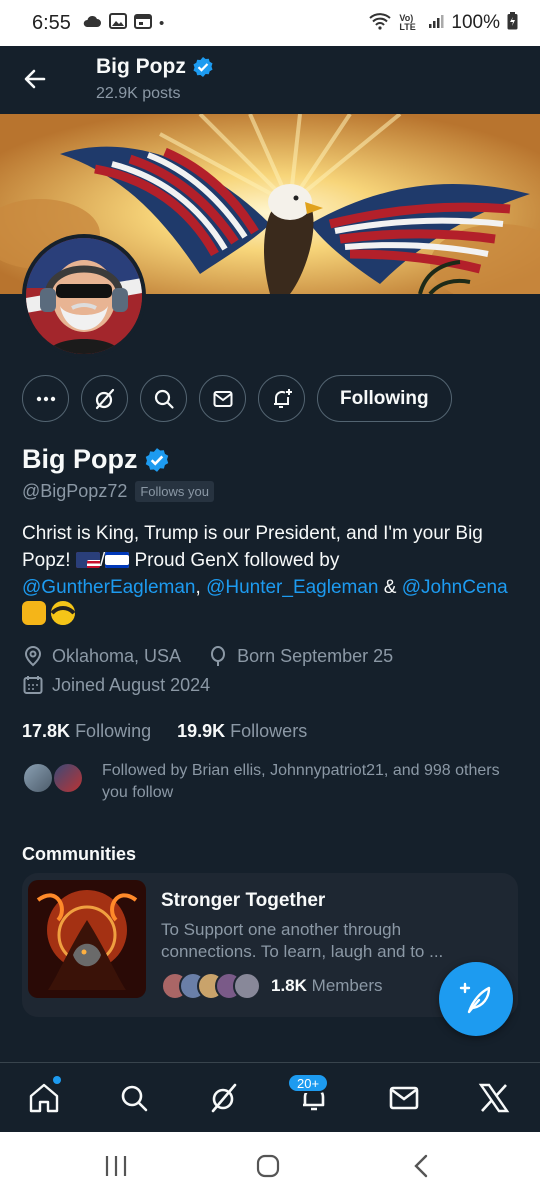 Image resolution: width=540 pixels, height=1200 pixels. What do you see at coordinates (207, 656) in the screenshot?
I see `meta-row-1: Oklahoma, USA Born September 25` at bounding box center [207, 656].